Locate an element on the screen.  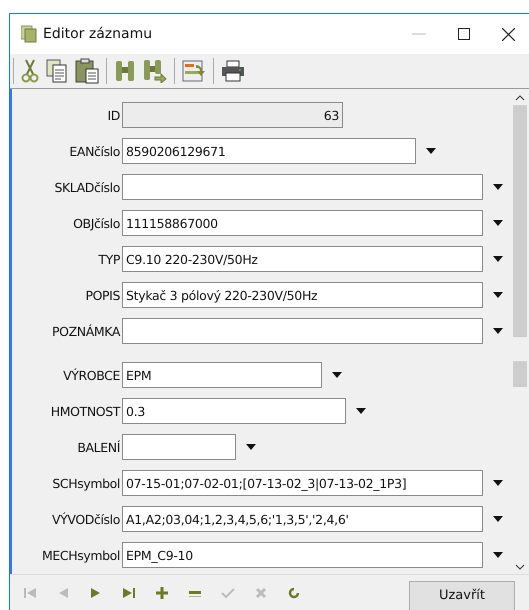
combo-field: 0.3 is located at coordinates (234, 411).